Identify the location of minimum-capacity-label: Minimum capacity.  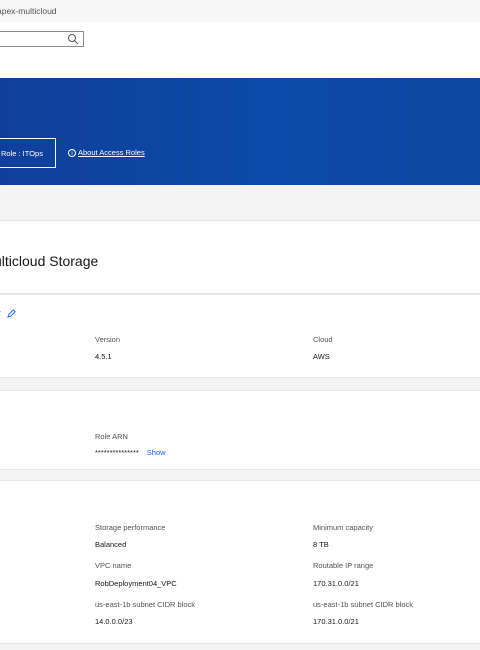
(343, 527).